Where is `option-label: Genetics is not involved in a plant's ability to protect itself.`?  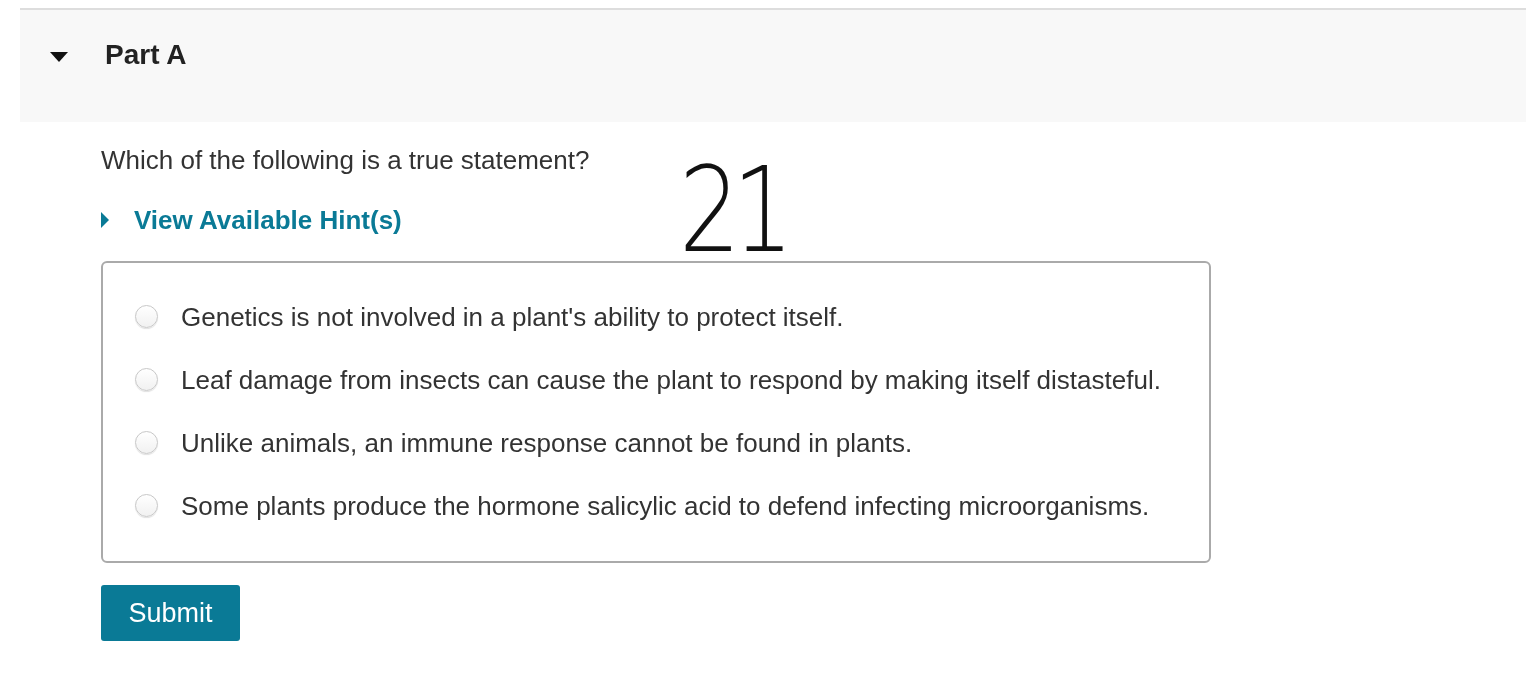 option-label: Genetics is not involved in a plant's ability to protect itself. is located at coordinates (512, 316).